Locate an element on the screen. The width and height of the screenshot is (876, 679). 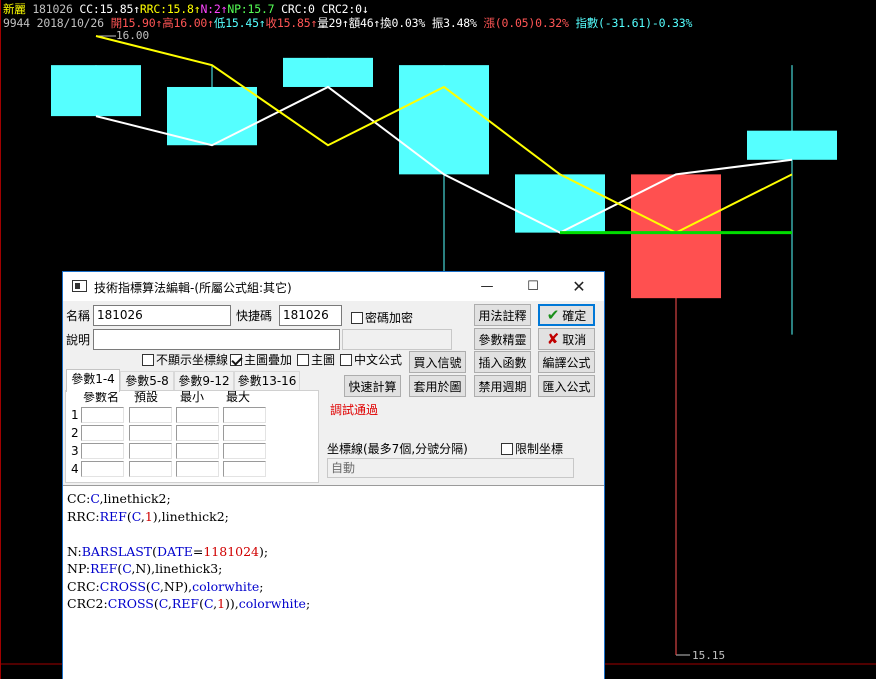
tab-params-1-4: 參數1-4 is located at coordinates (93, 380).